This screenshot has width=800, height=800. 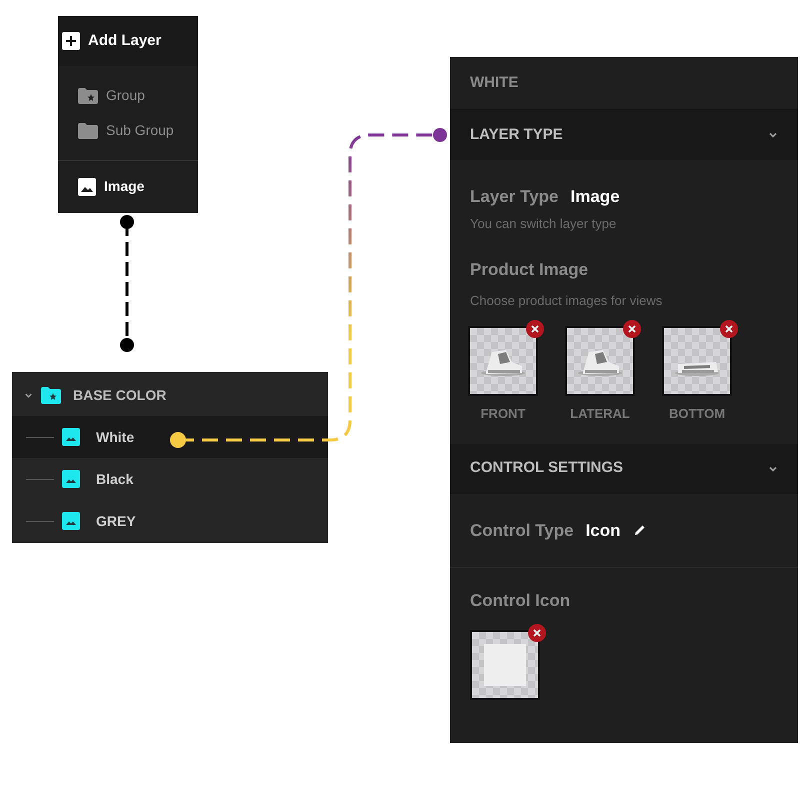 I want to click on section-header: LAYER TYPE, so click(x=624, y=135).